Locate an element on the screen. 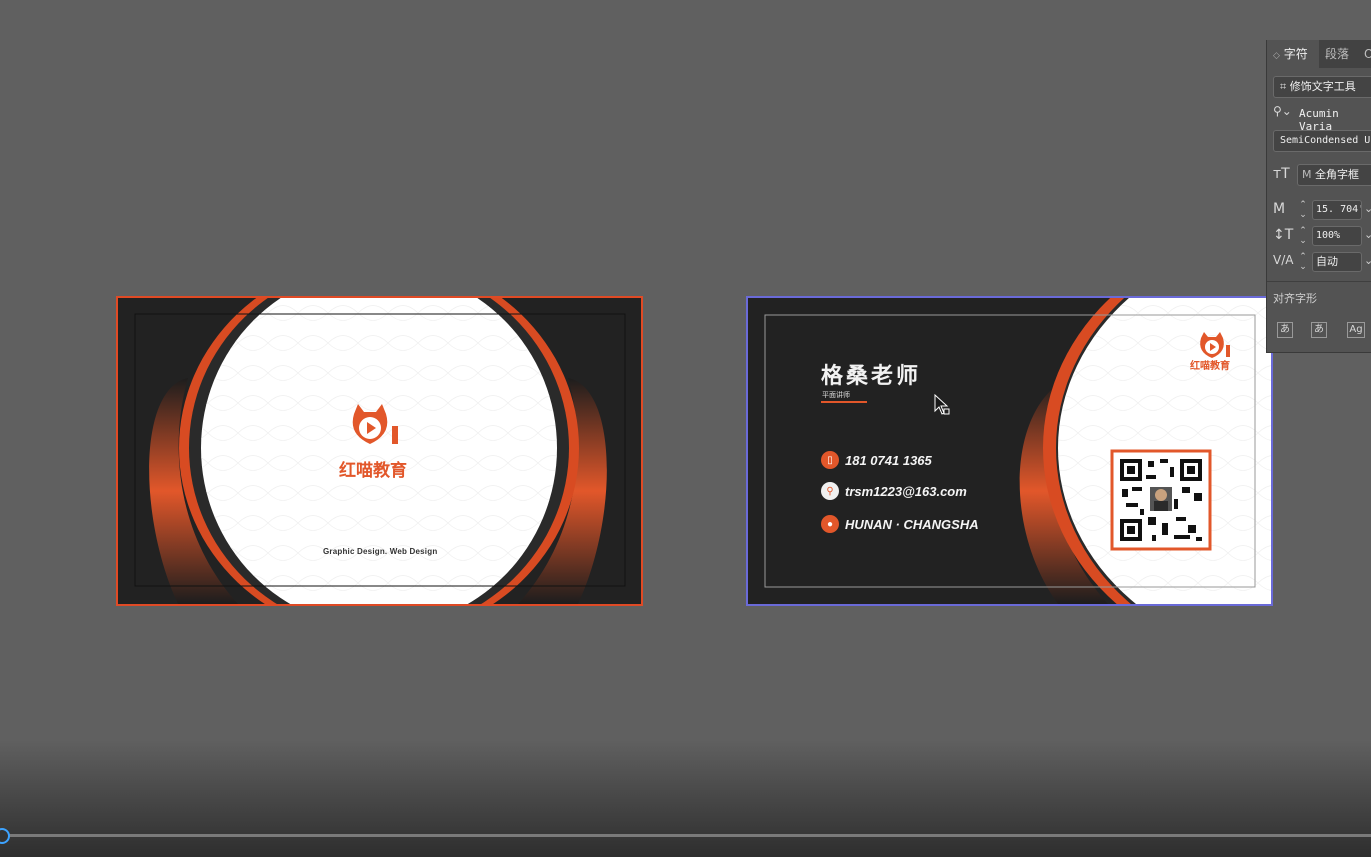 The image size is (1371, 857). kerning-input: 自动 is located at coordinates (1337, 262).